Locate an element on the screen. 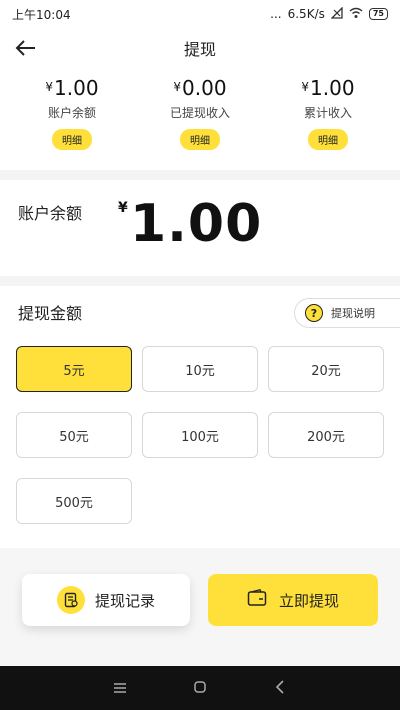 The image size is (400, 710). summary-label: 累计收入 is located at coordinates (327, 113).